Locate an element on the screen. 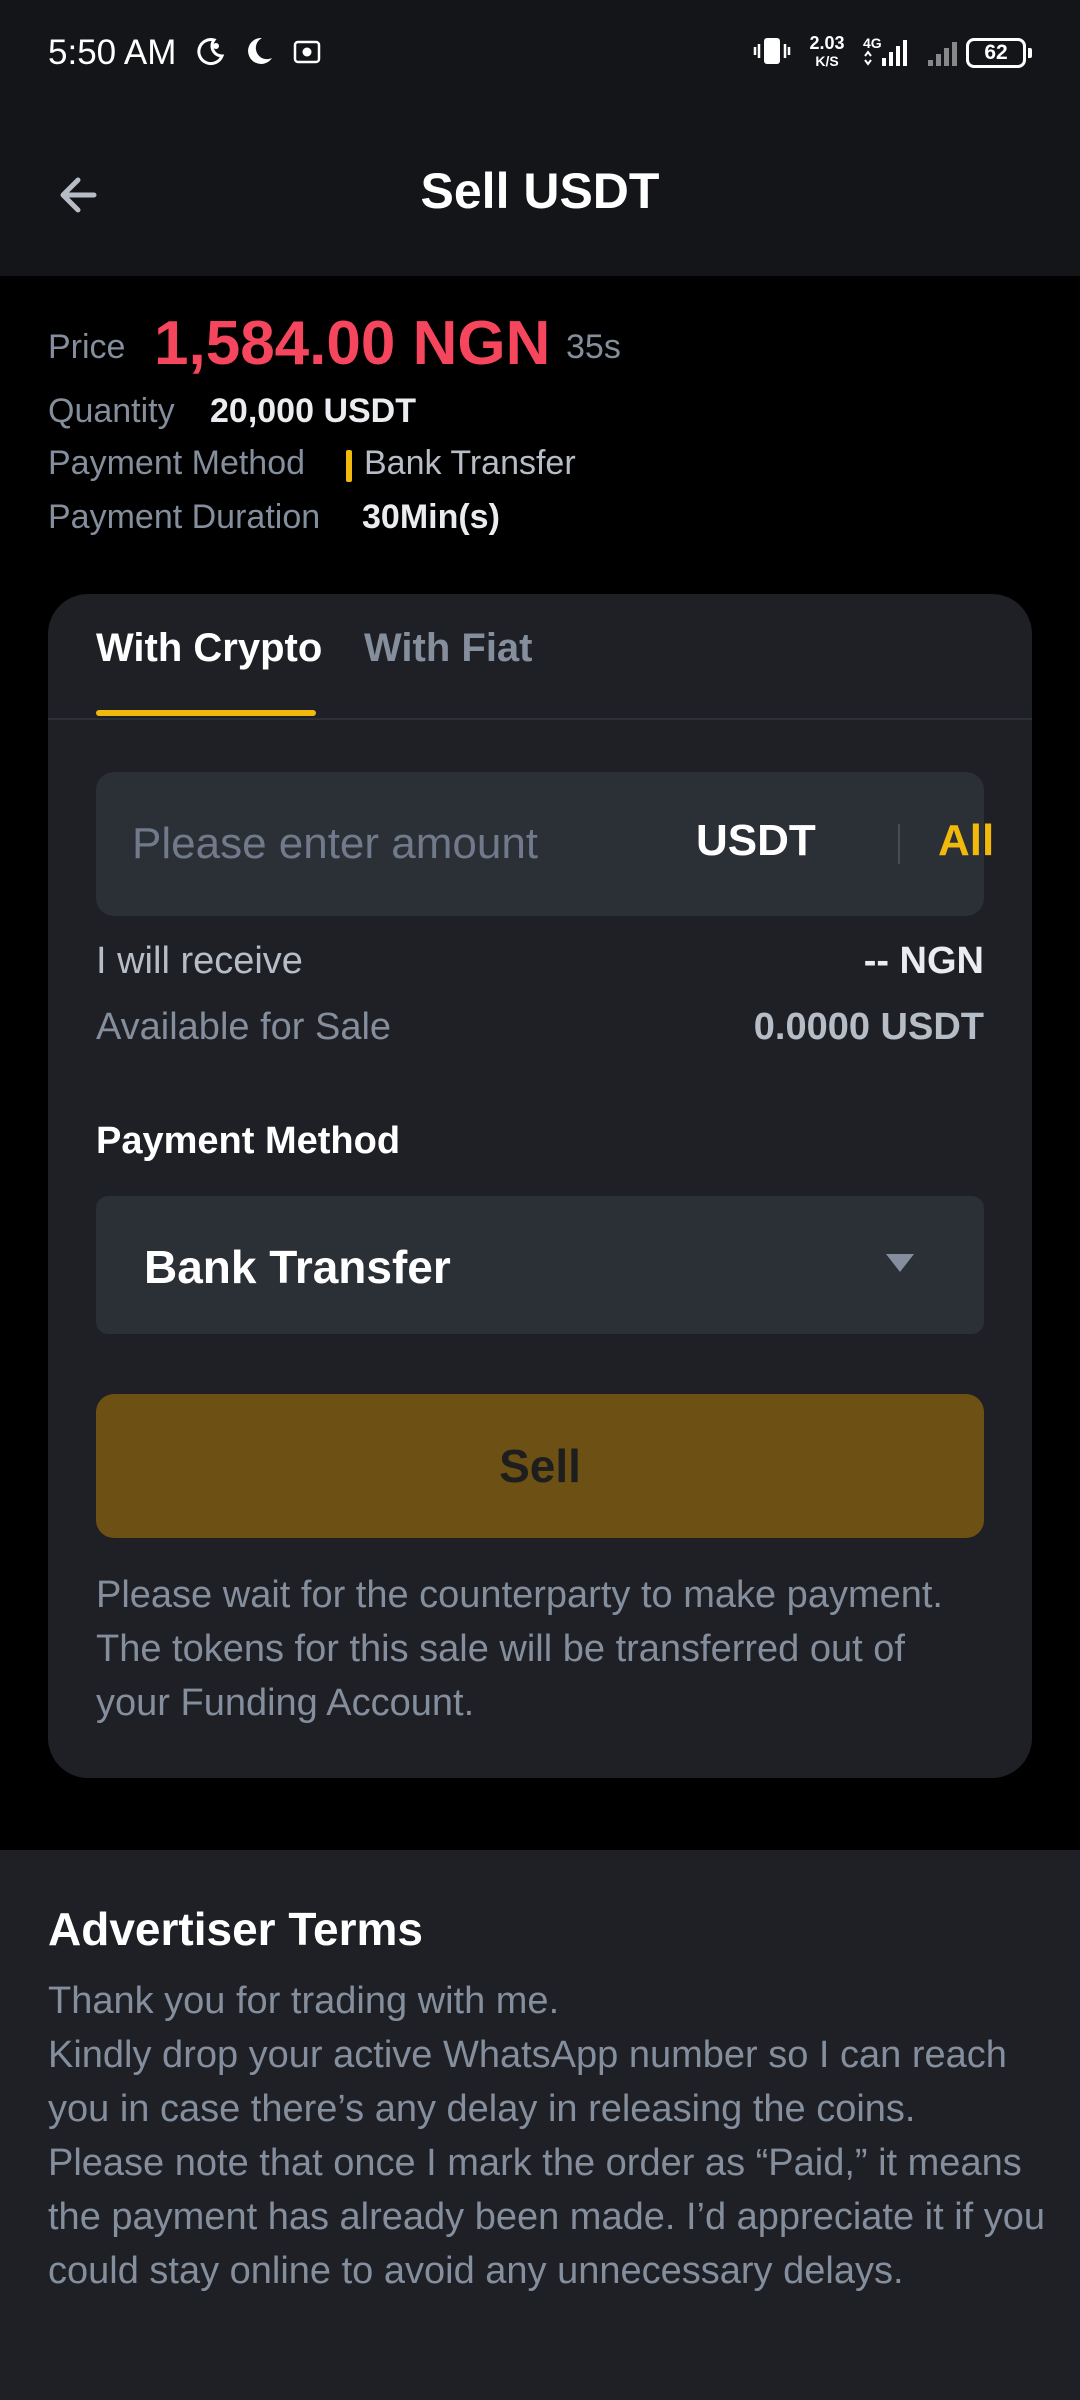 Image resolution: width=1080 pixels, height=2400 pixels. receive-row: I will receive -- NGN is located at coordinates (540, 965).